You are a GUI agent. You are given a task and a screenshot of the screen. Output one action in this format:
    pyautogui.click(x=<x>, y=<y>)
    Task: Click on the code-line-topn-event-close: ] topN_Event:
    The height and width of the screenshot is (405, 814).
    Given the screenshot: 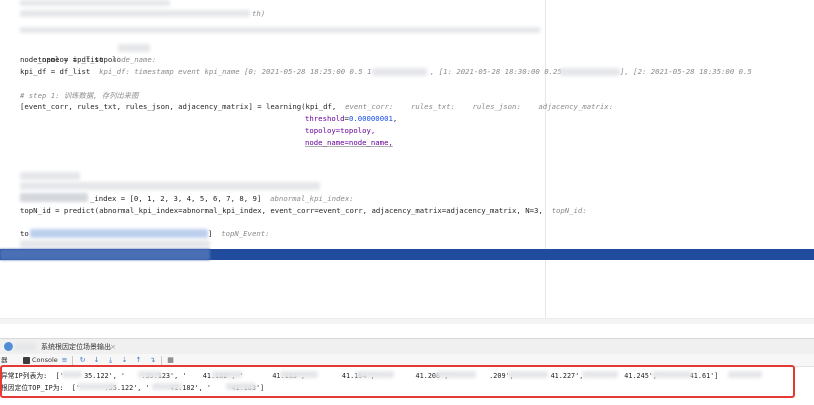 What is the action you would take?
    pyautogui.click(x=239, y=233)
    